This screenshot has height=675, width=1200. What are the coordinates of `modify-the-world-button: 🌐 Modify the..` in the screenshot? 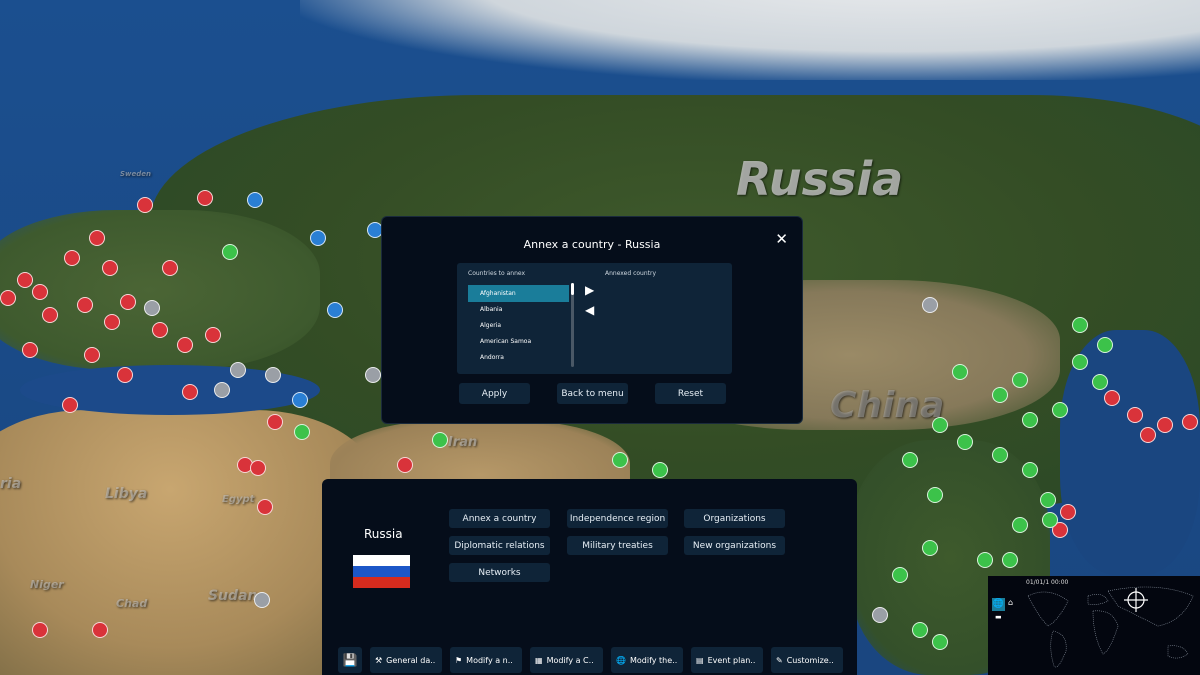 It's located at (647, 660).